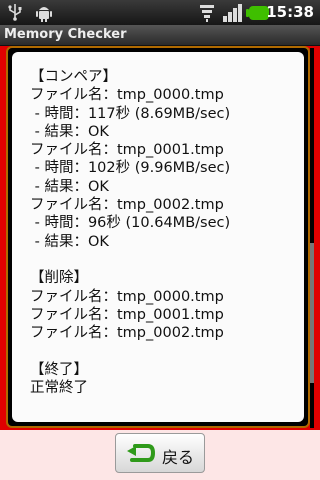 Image resolution: width=320 pixels, height=480 pixels. Describe the element at coordinates (44, 14) in the screenshot. I see `android-icon` at that location.